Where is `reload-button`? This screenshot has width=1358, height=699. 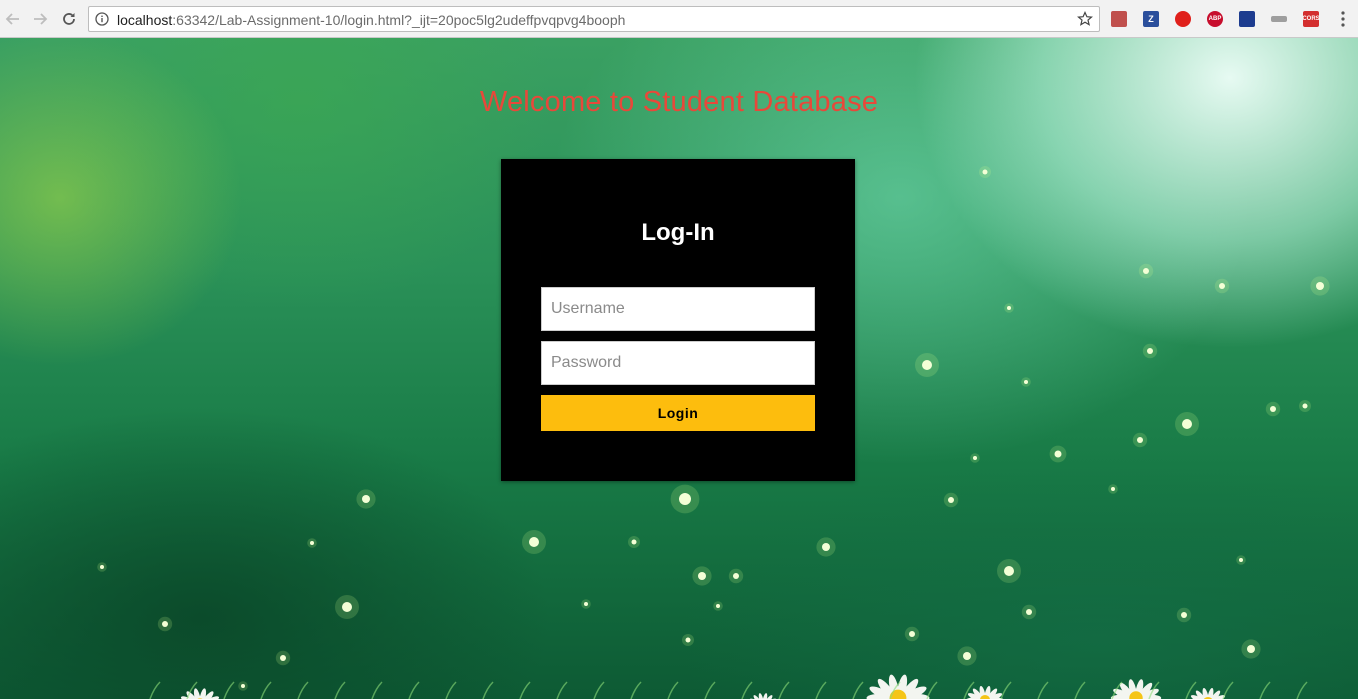
reload-button is located at coordinates (69, 19).